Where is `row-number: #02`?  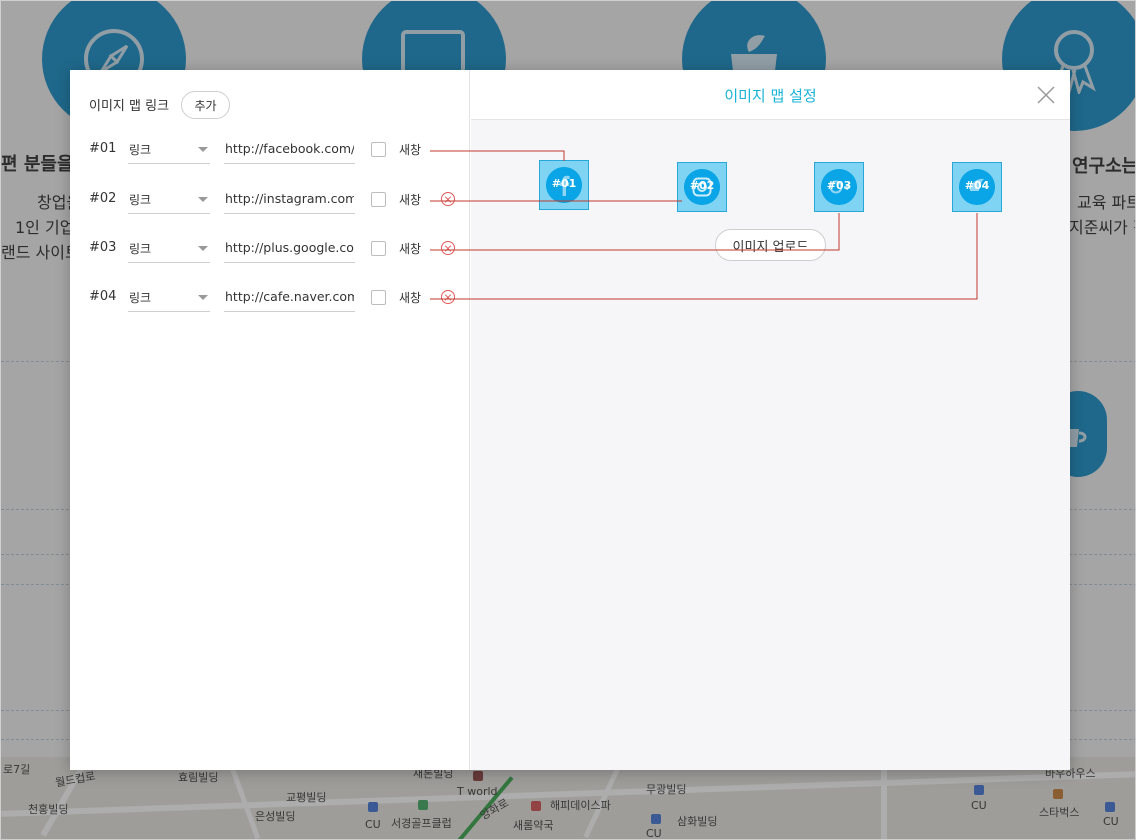
row-number: #02 is located at coordinates (103, 198).